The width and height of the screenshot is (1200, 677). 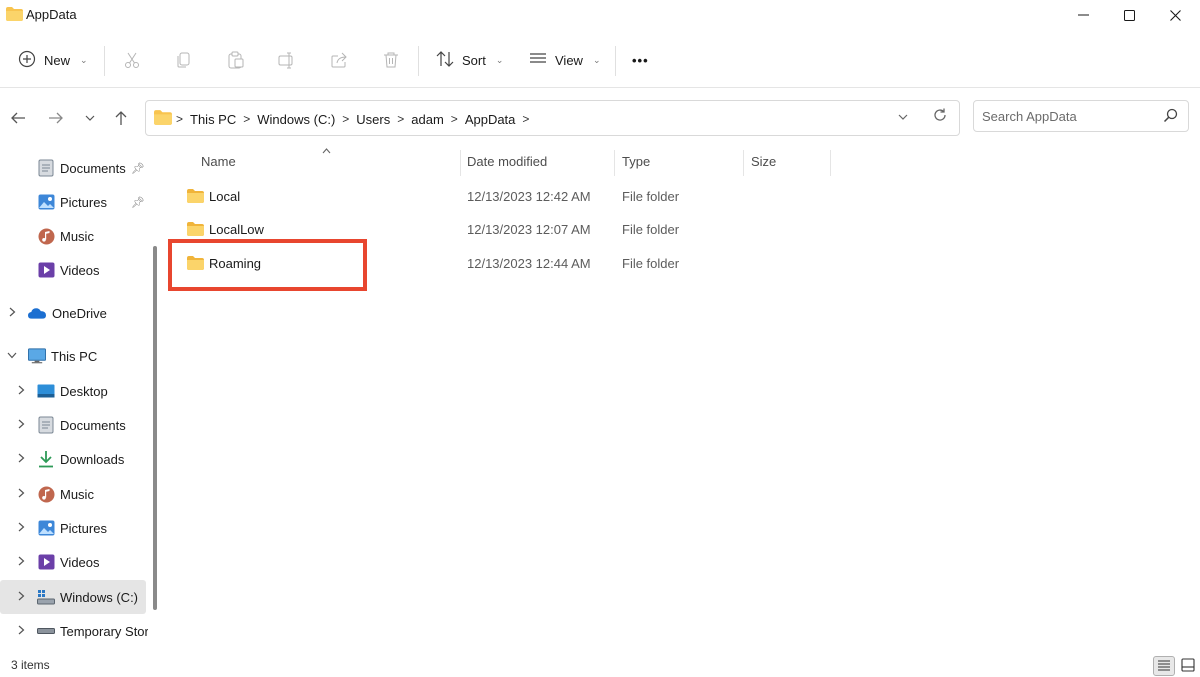 What do you see at coordinates (1067, 116) in the screenshot?
I see `search-input` at bounding box center [1067, 116].